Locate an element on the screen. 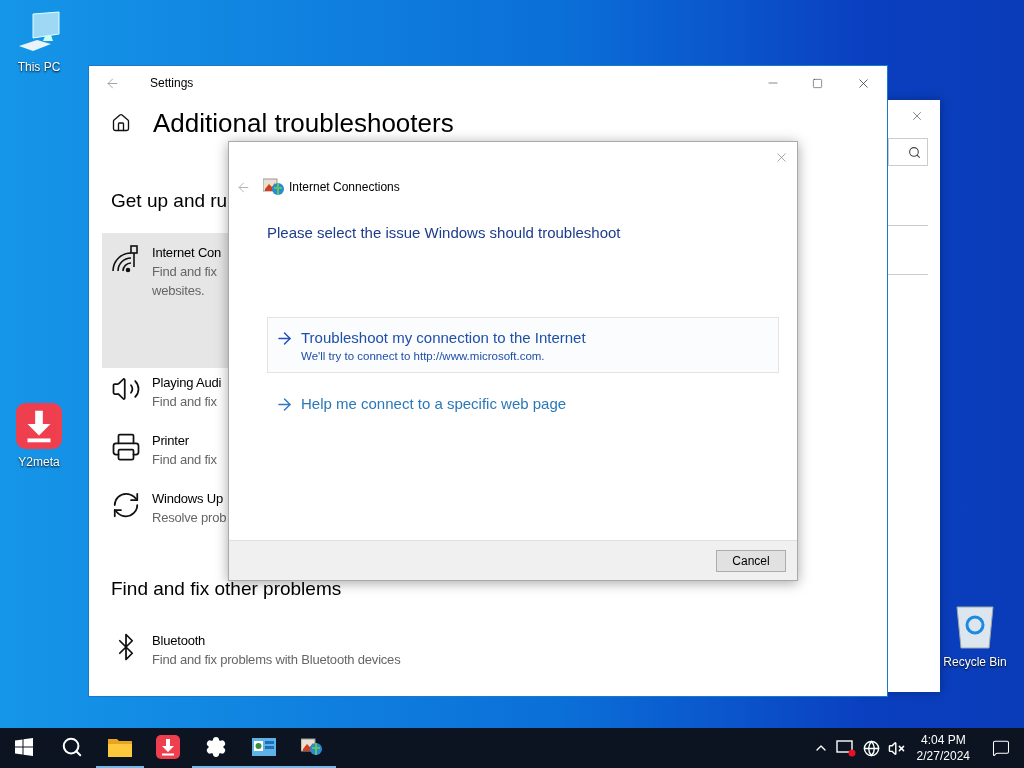 This screenshot has width=1024, height=768. dialog-title: Internet Connections is located at coordinates (344, 187).